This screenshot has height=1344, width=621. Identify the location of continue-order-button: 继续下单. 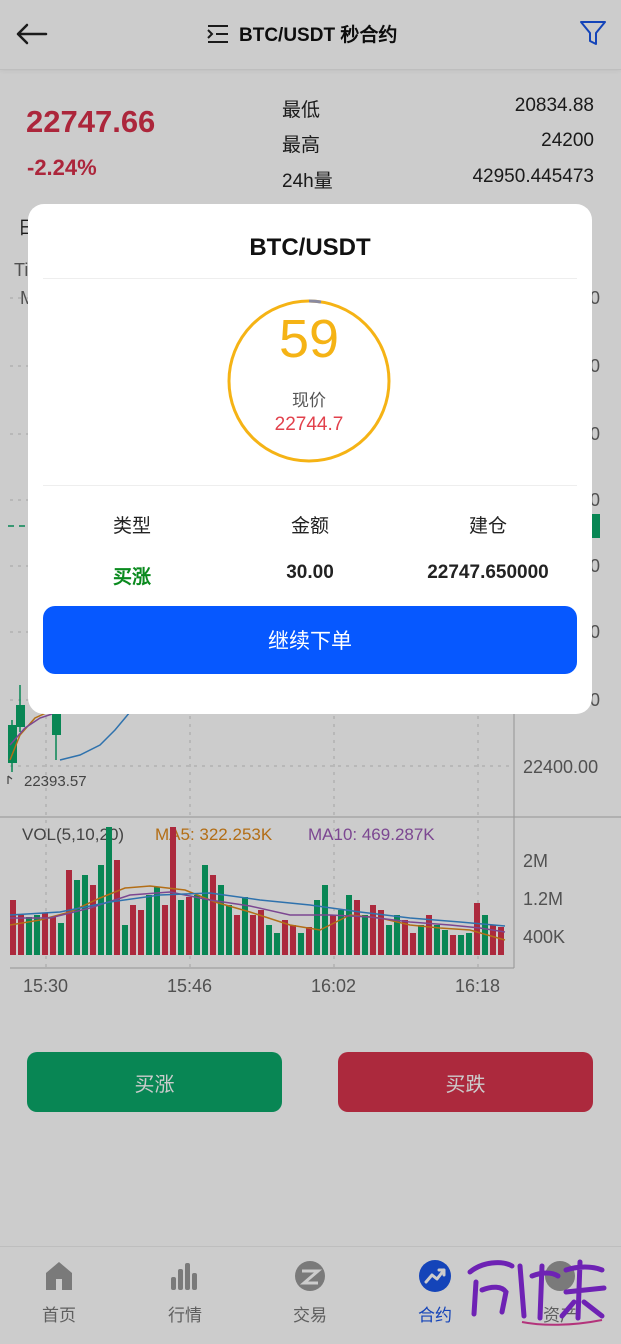
(310, 640).